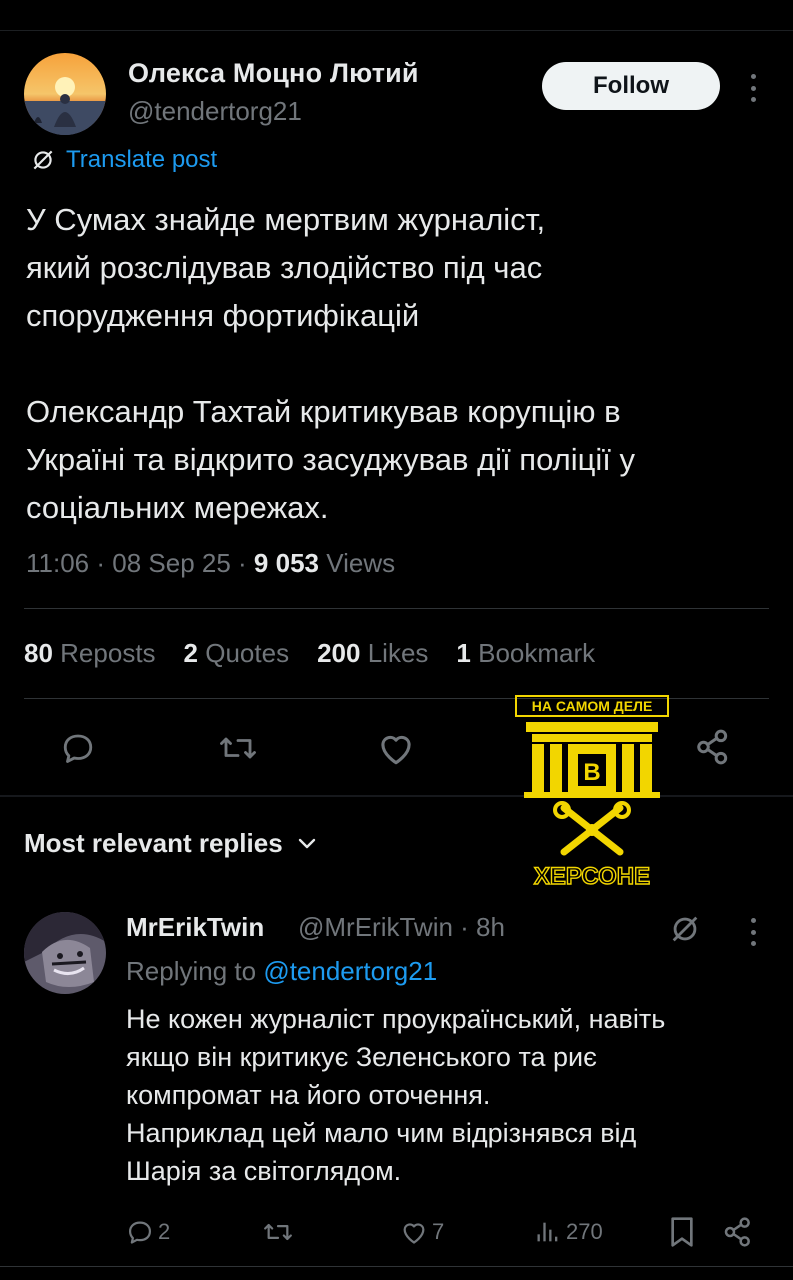  What do you see at coordinates (215, 111) in the screenshot?
I see `author-handle: @tendertorg21` at bounding box center [215, 111].